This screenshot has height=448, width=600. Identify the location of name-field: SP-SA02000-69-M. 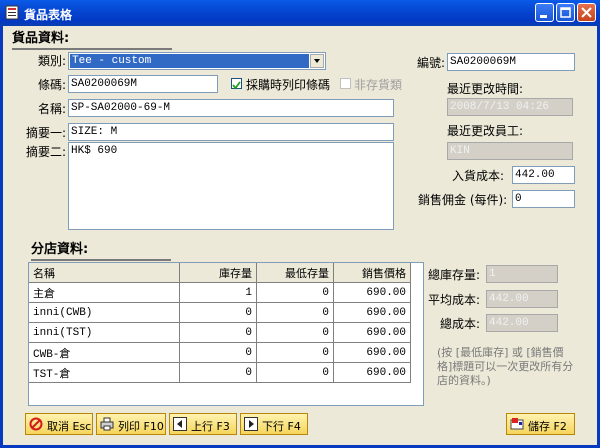
(231, 108).